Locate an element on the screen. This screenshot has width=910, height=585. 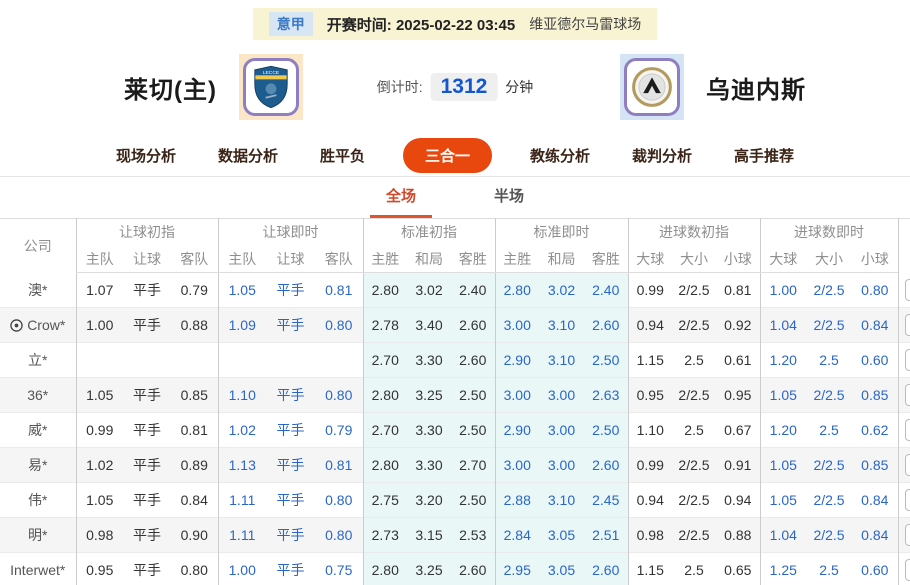
odds-cell: 0.85 is located at coordinates (194, 395).